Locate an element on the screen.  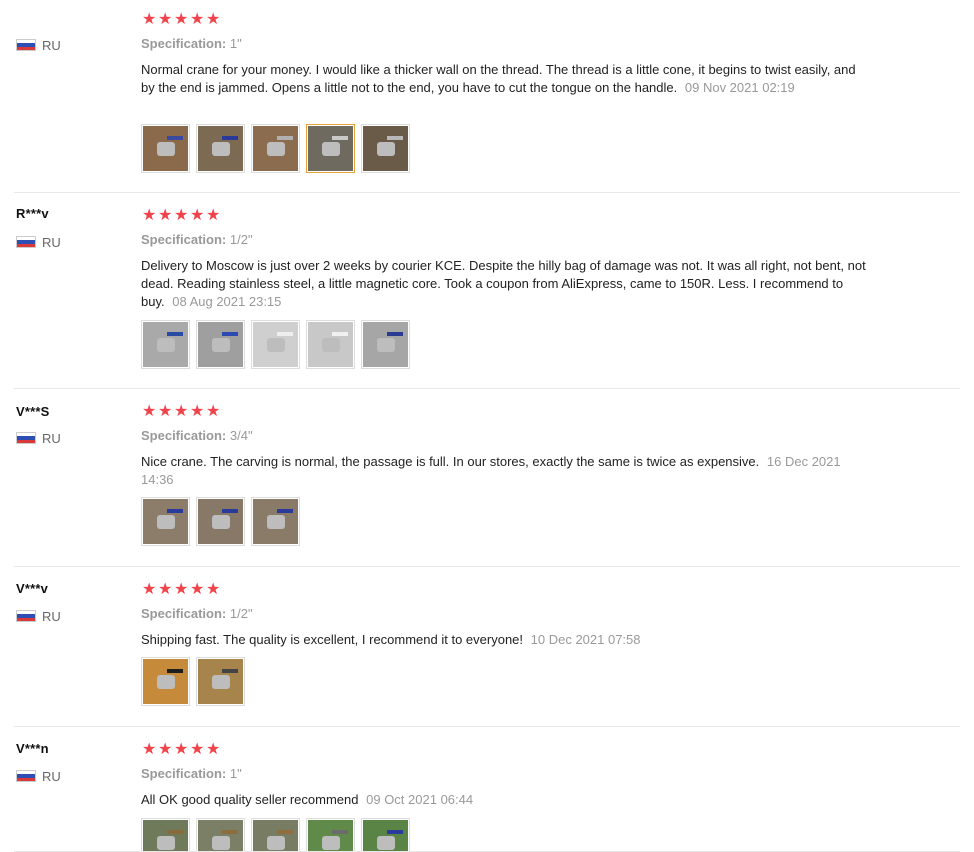
review-date: 10 Dec 2021 07:58 is located at coordinates (585, 639).